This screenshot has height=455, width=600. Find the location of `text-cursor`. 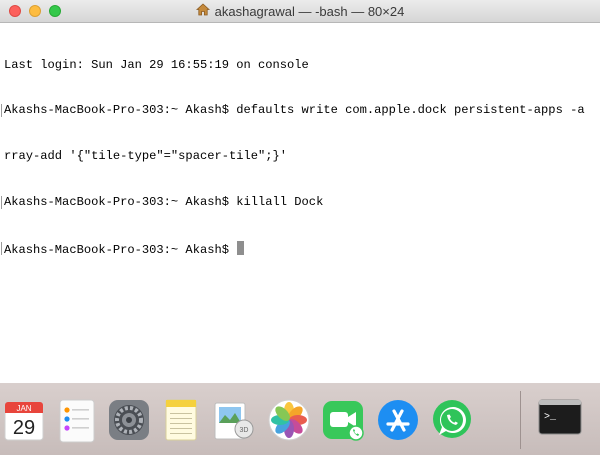

text-cursor is located at coordinates (241, 248).